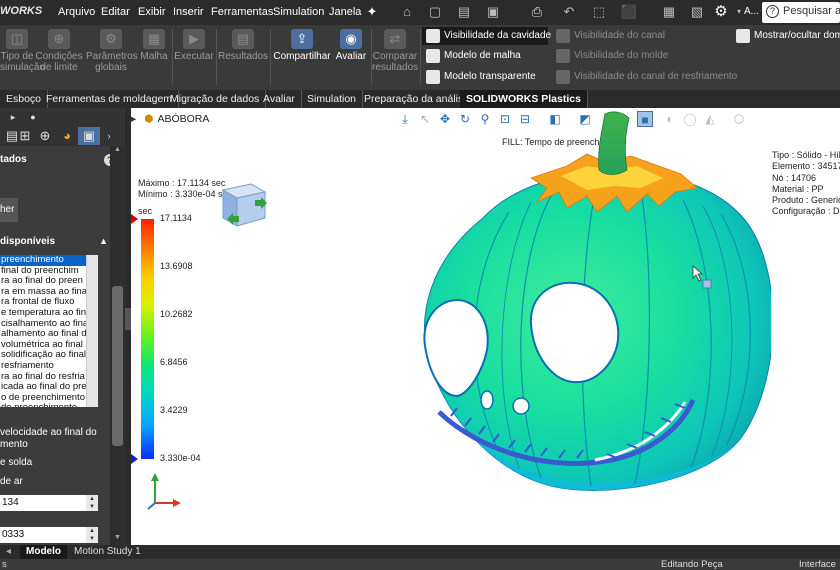  Describe the element at coordinates (92, 503) in the screenshot. I see `max-spinner: ▲ ▼` at that location.